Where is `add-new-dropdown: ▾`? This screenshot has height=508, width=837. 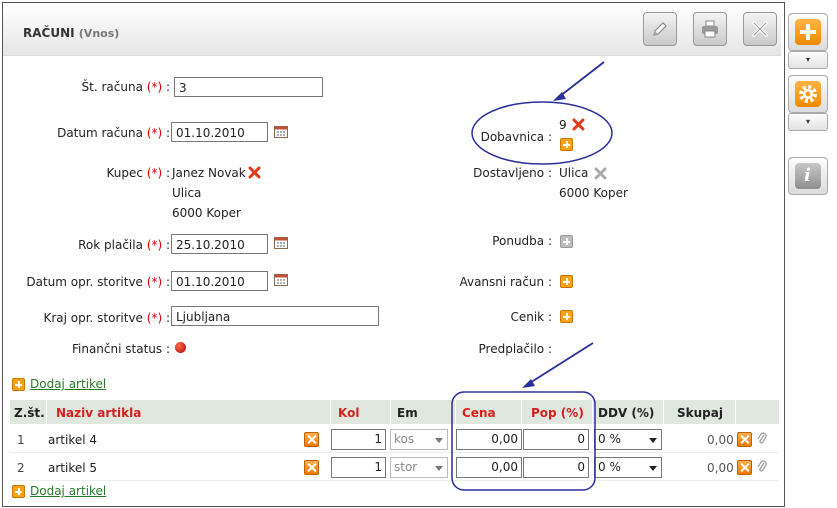
add-new-dropdown: ▾ is located at coordinates (808, 60).